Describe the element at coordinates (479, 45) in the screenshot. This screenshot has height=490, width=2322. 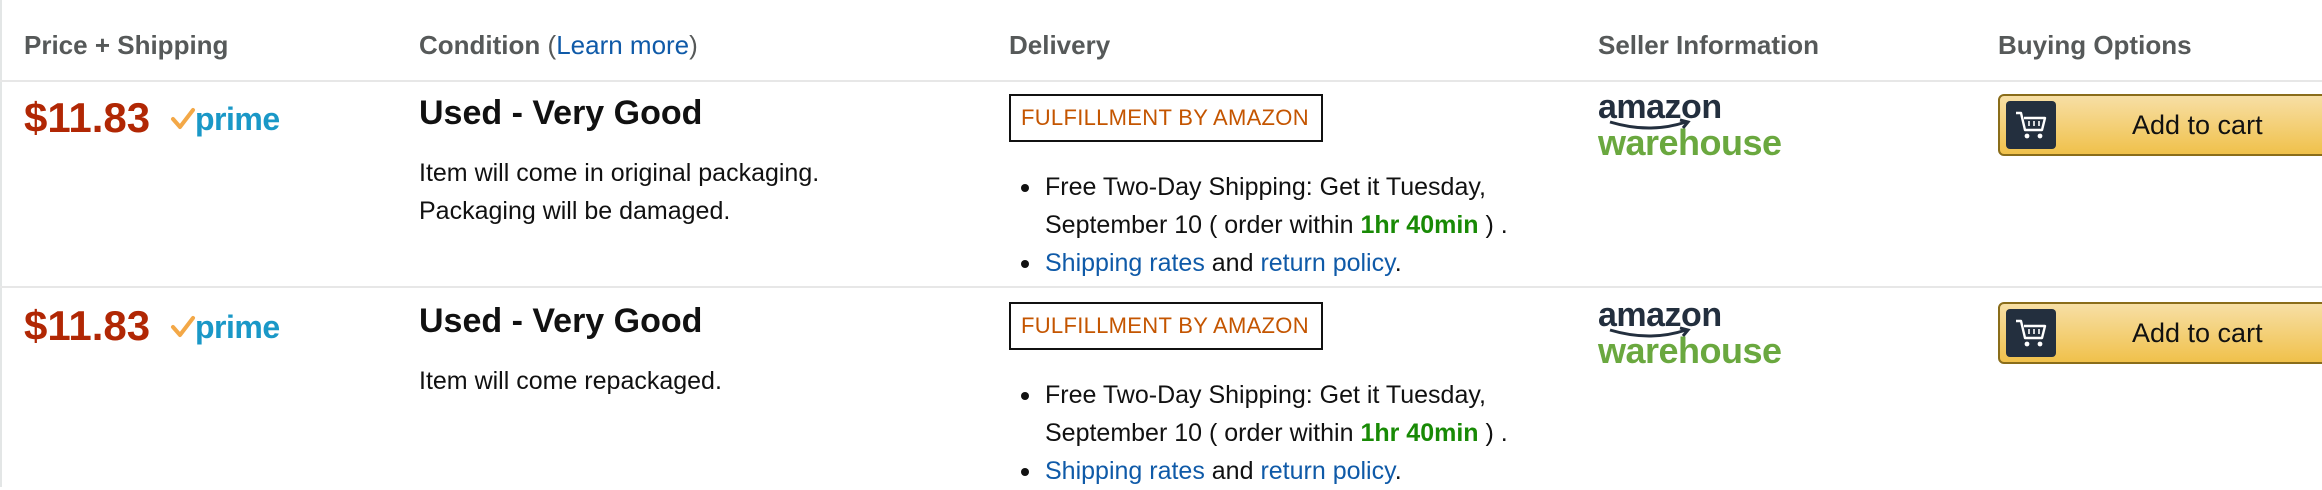
I see `header-condition-label: Condition` at that location.